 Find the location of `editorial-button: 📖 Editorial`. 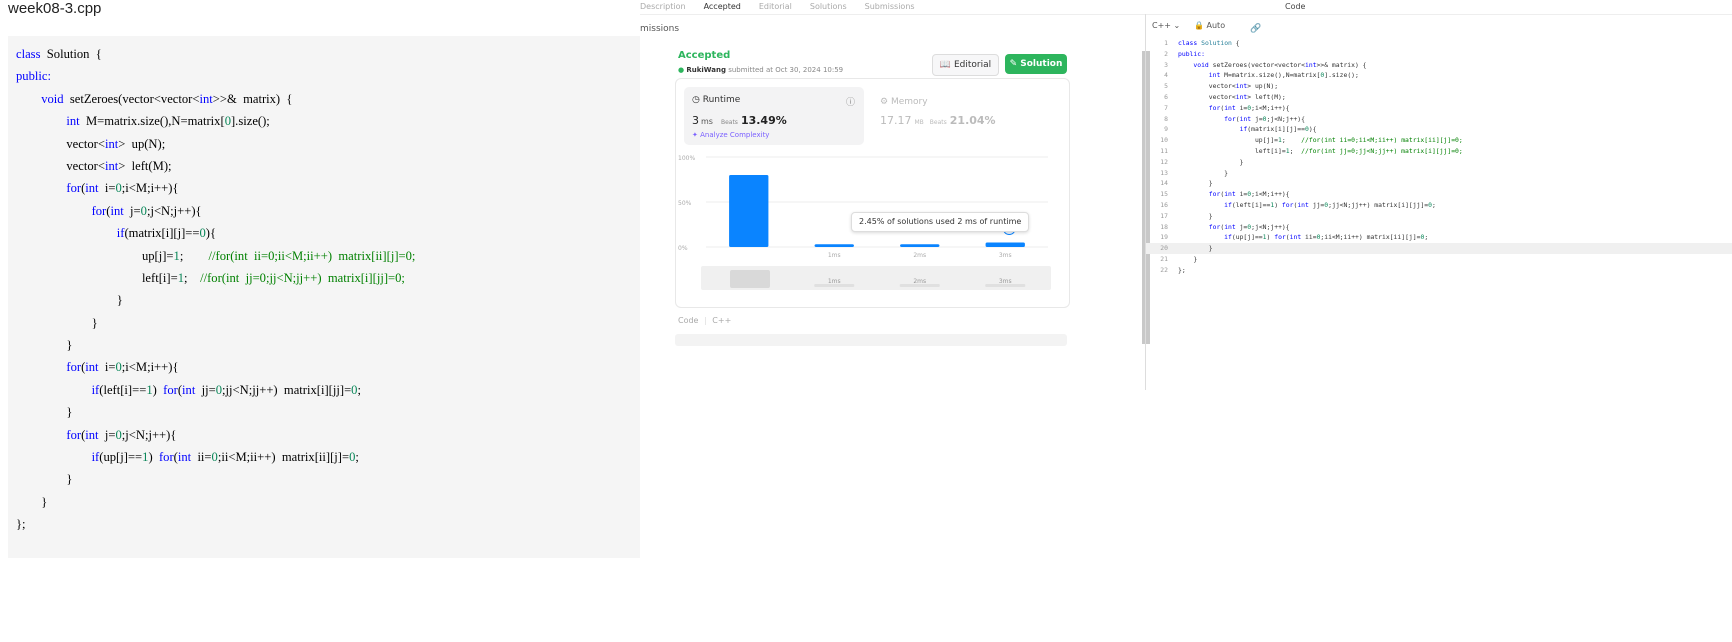

editorial-button: 📖 Editorial is located at coordinates (965, 65).